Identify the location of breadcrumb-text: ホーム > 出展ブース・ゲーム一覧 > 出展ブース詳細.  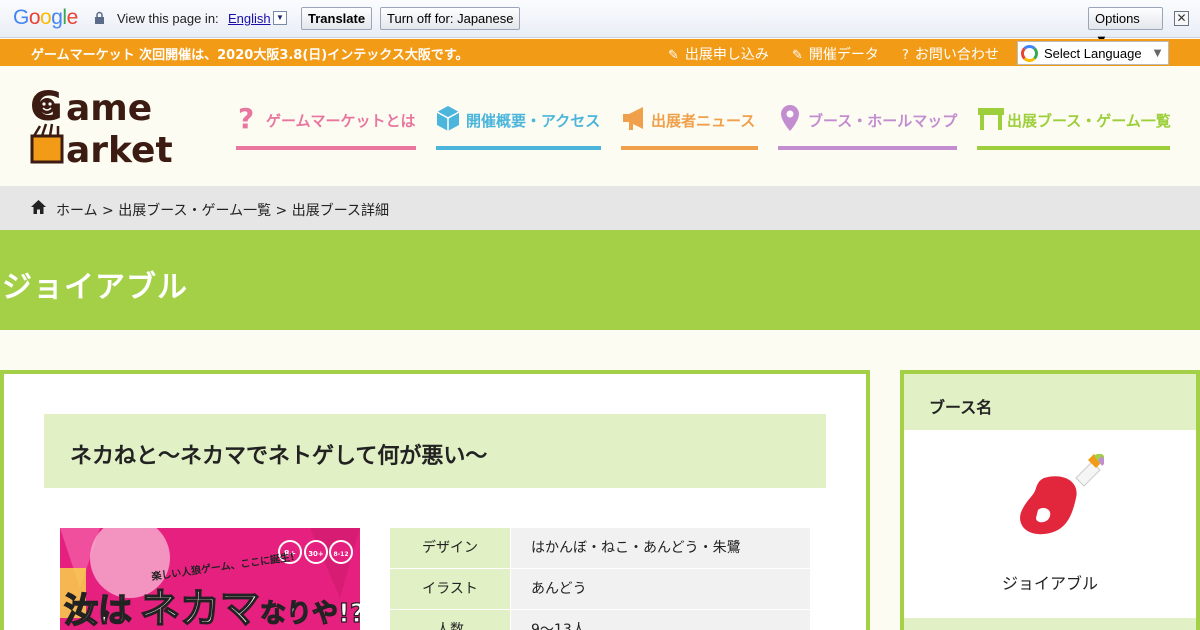
(222, 210).